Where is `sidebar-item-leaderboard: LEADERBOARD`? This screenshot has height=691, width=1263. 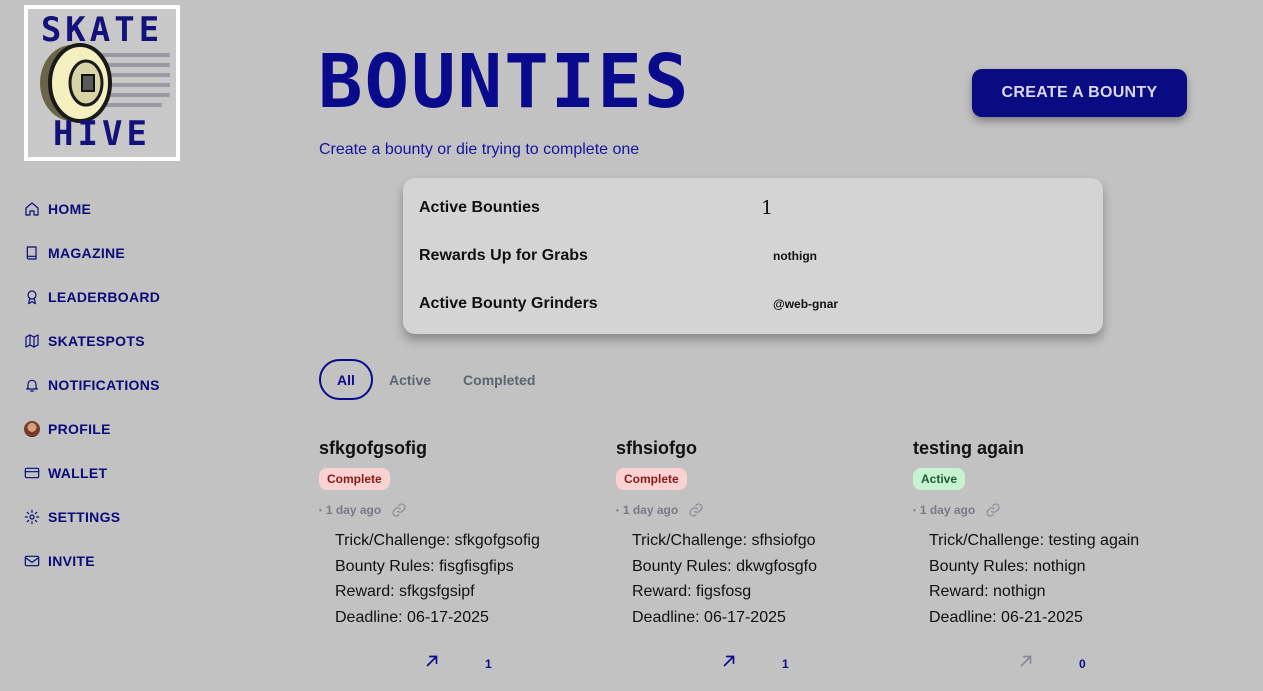 sidebar-item-leaderboard: LEADERBOARD is located at coordinates (92, 297).